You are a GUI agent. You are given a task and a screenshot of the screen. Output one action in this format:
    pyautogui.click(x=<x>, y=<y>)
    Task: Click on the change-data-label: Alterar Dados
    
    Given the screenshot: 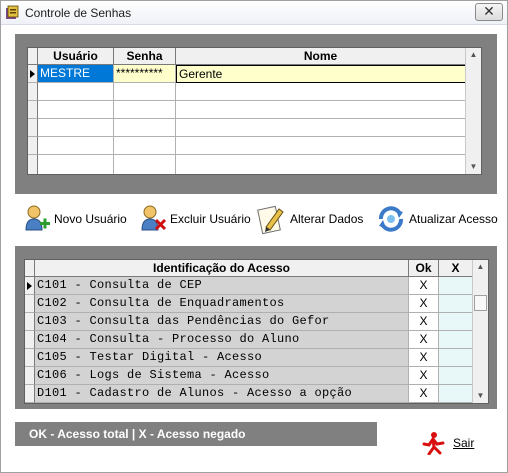 What is the action you would take?
    pyautogui.click(x=327, y=219)
    